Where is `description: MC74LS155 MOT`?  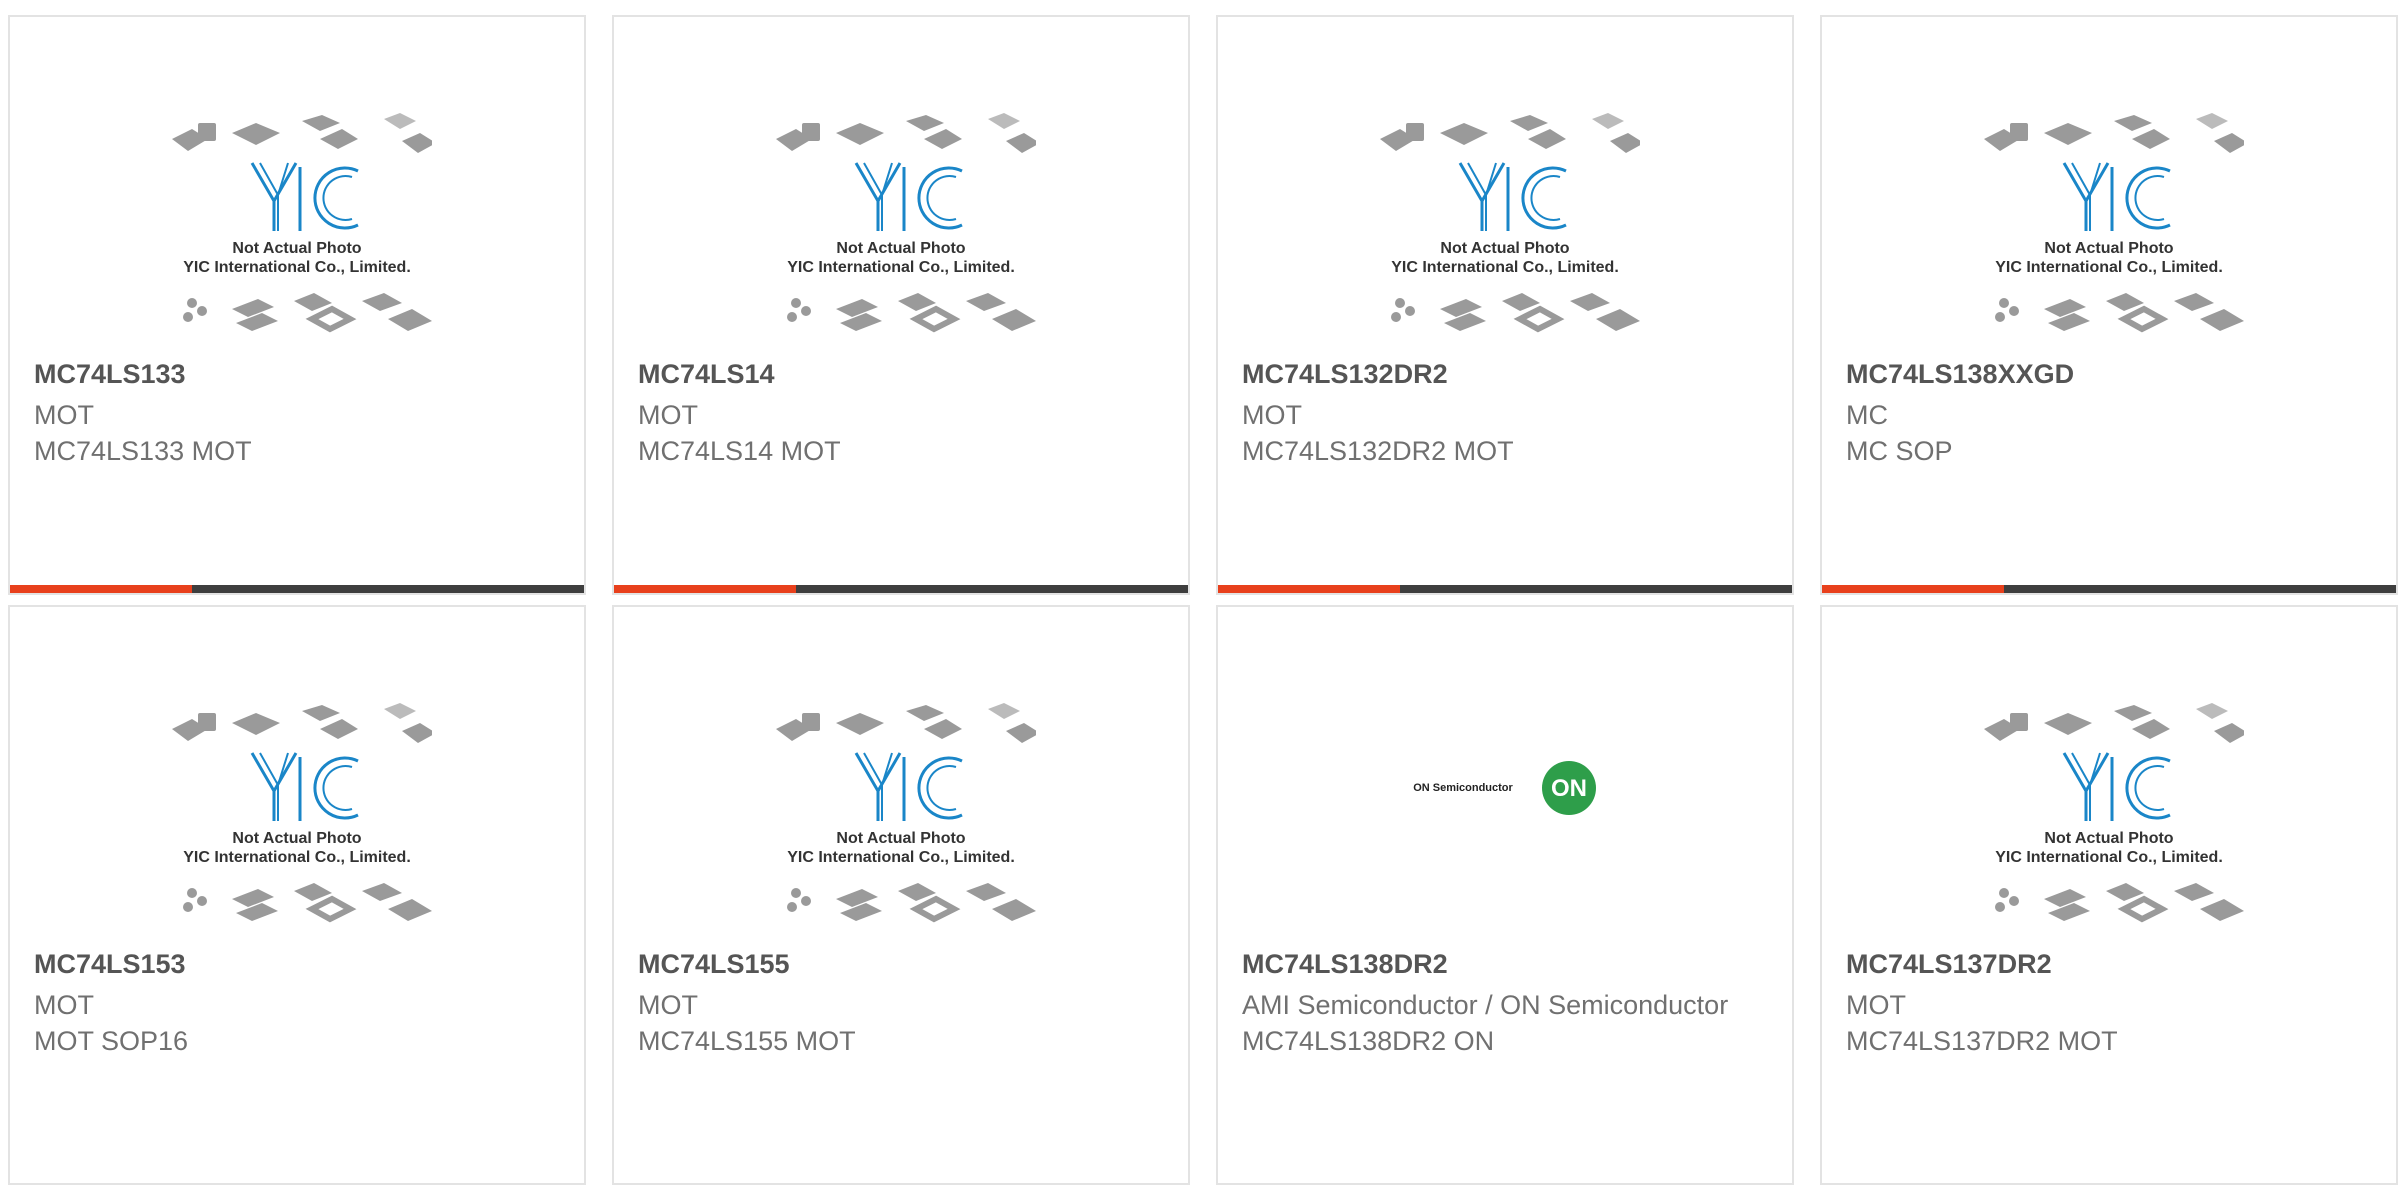
description: MC74LS155 MOT is located at coordinates (747, 1041).